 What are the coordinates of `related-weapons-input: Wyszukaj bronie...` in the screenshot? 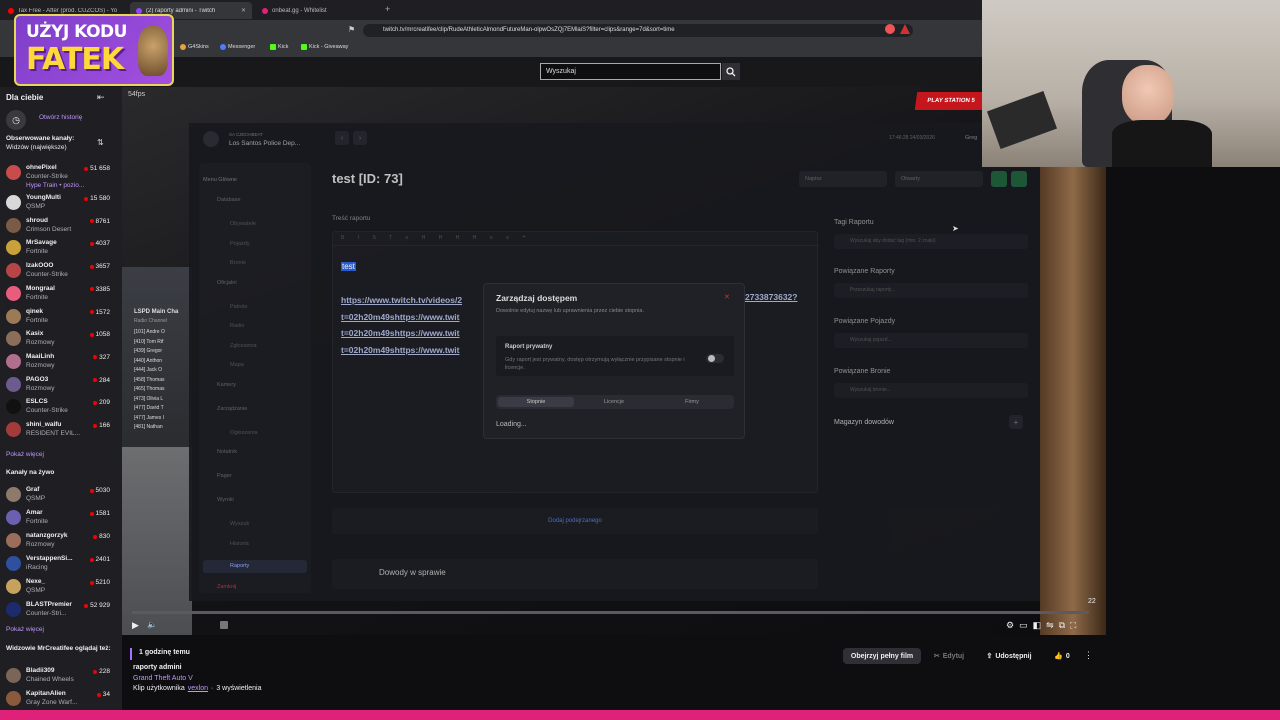 It's located at (931, 390).